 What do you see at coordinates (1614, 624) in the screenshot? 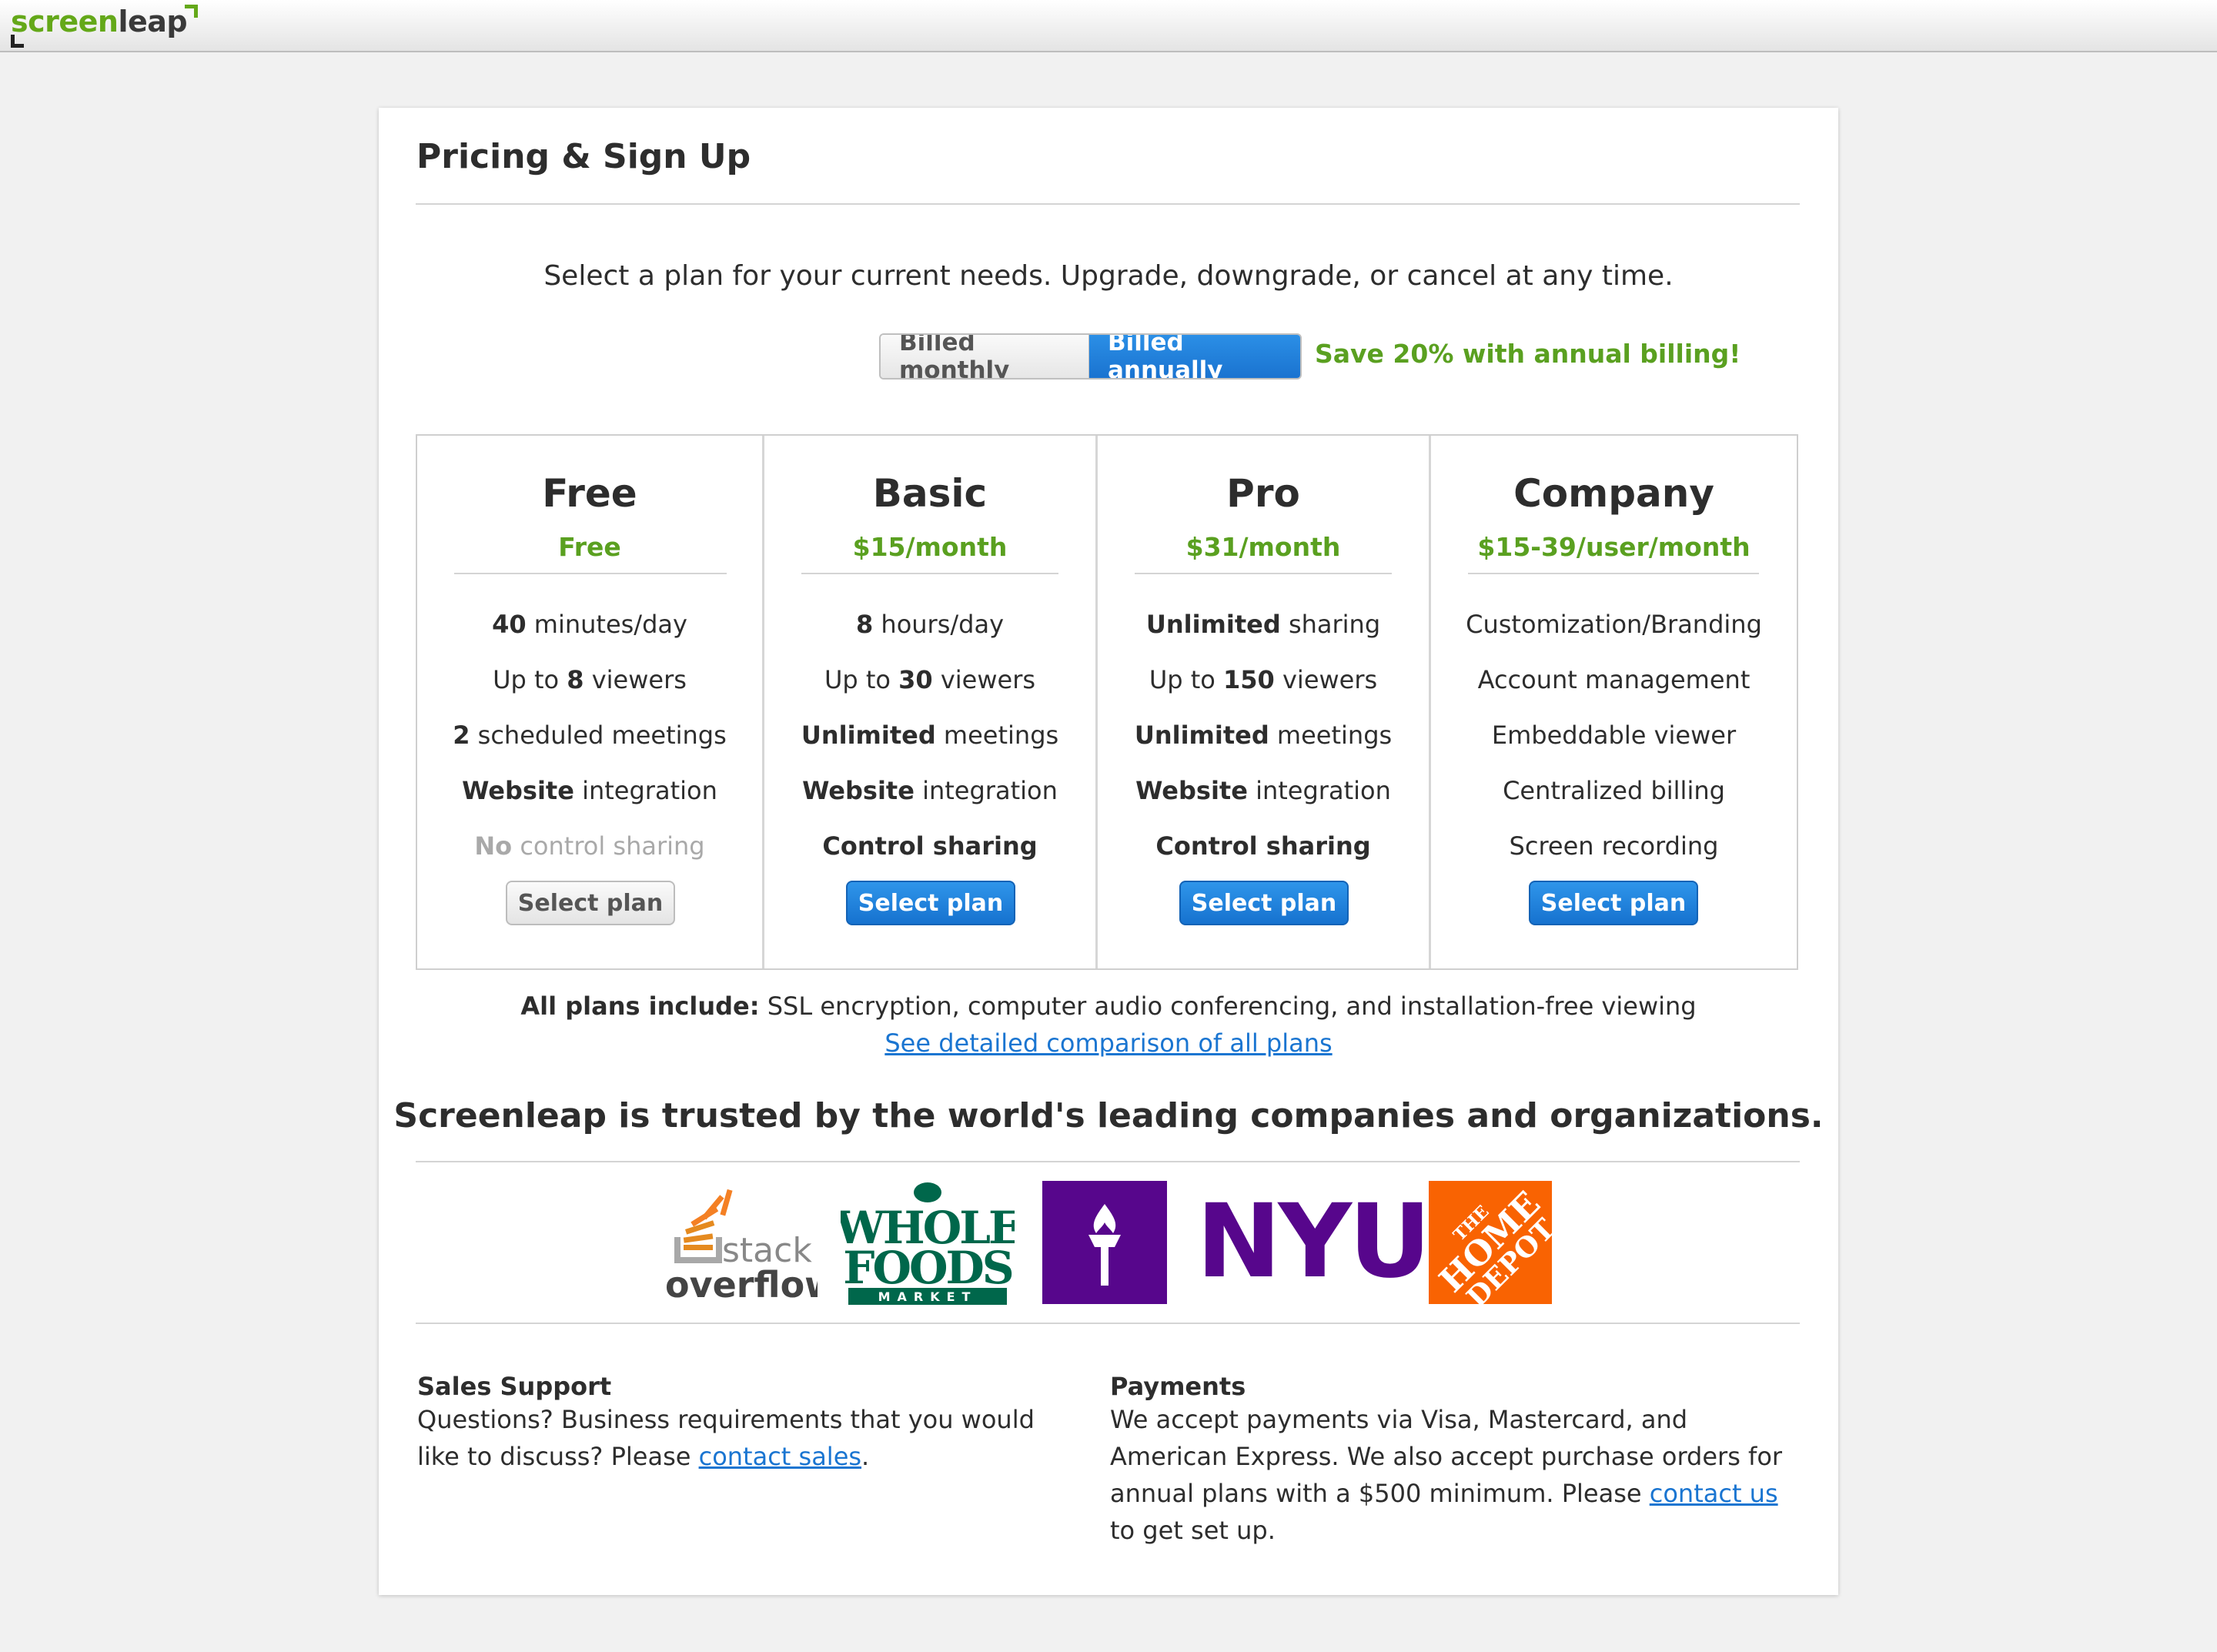
I see `plan-feature: Customization/Branding` at bounding box center [1614, 624].